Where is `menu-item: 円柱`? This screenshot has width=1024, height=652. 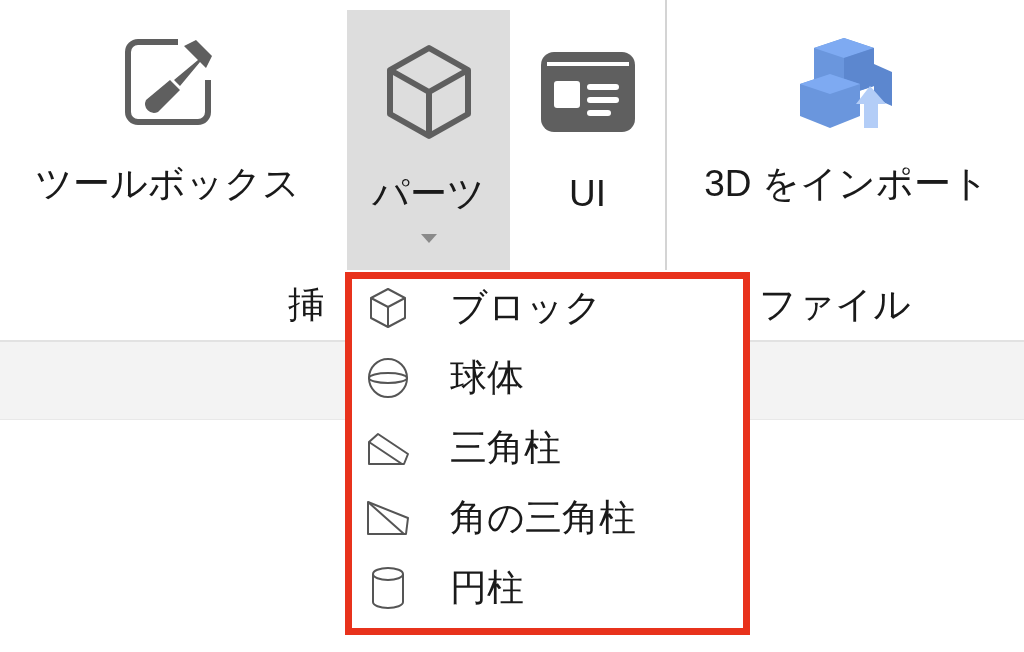
menu-item: 円柱 is located at coordinates (547, 588).